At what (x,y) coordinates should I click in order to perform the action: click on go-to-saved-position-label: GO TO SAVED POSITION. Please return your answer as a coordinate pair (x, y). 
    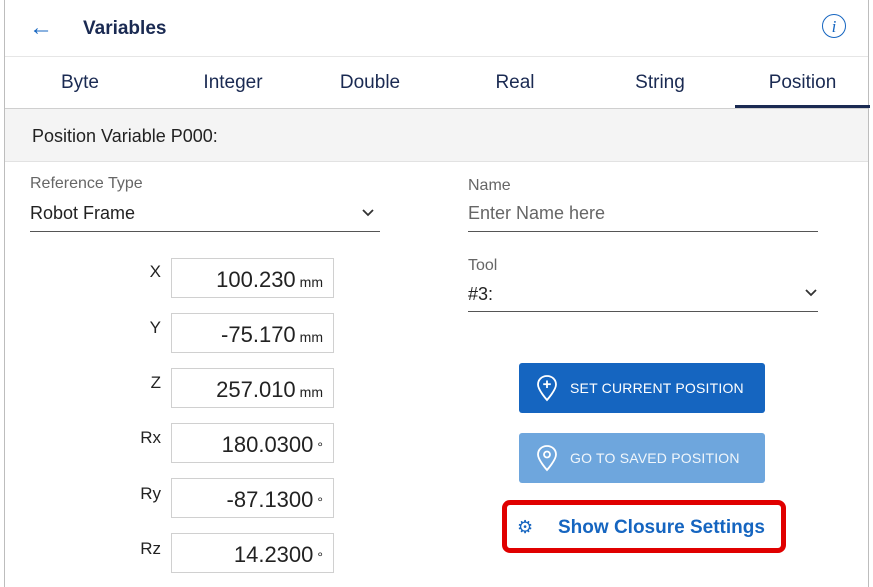
    Looking at the image, I should click on (655, 458).